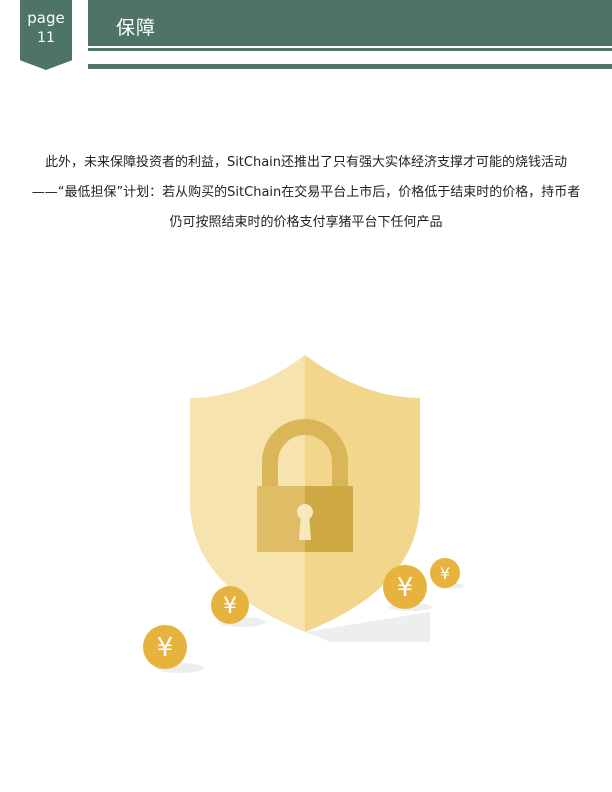  I want to click on lock-icon, so click(281, 519).